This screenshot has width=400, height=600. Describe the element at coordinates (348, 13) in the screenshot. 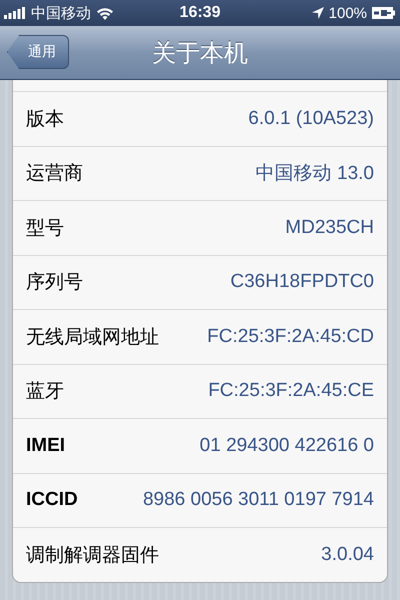

I see `battery-percent: 100%` at that location.